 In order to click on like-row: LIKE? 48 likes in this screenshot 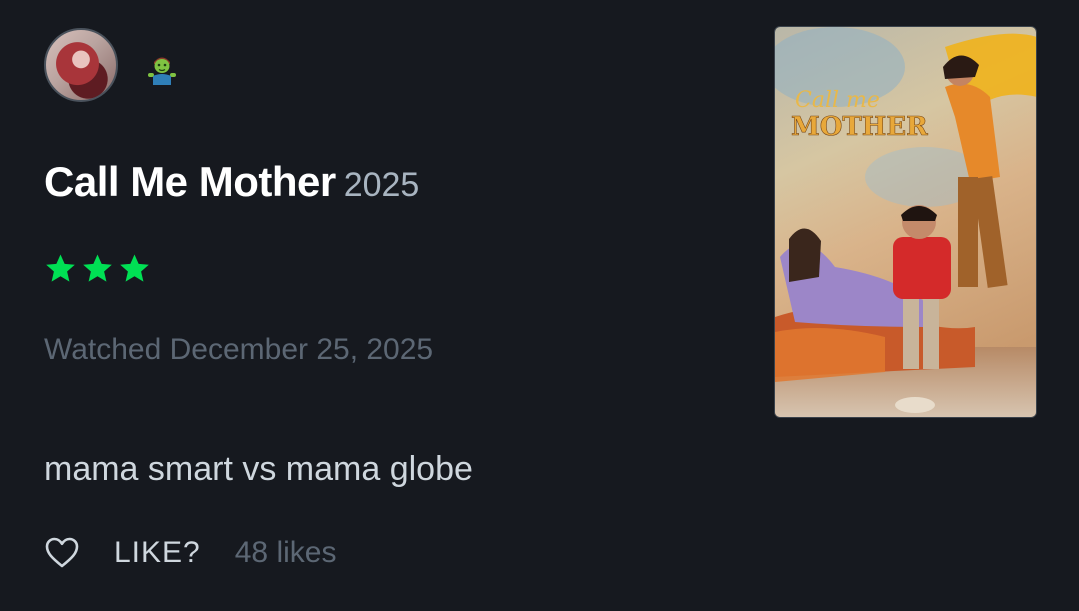, I will do `click(190, 553)`.